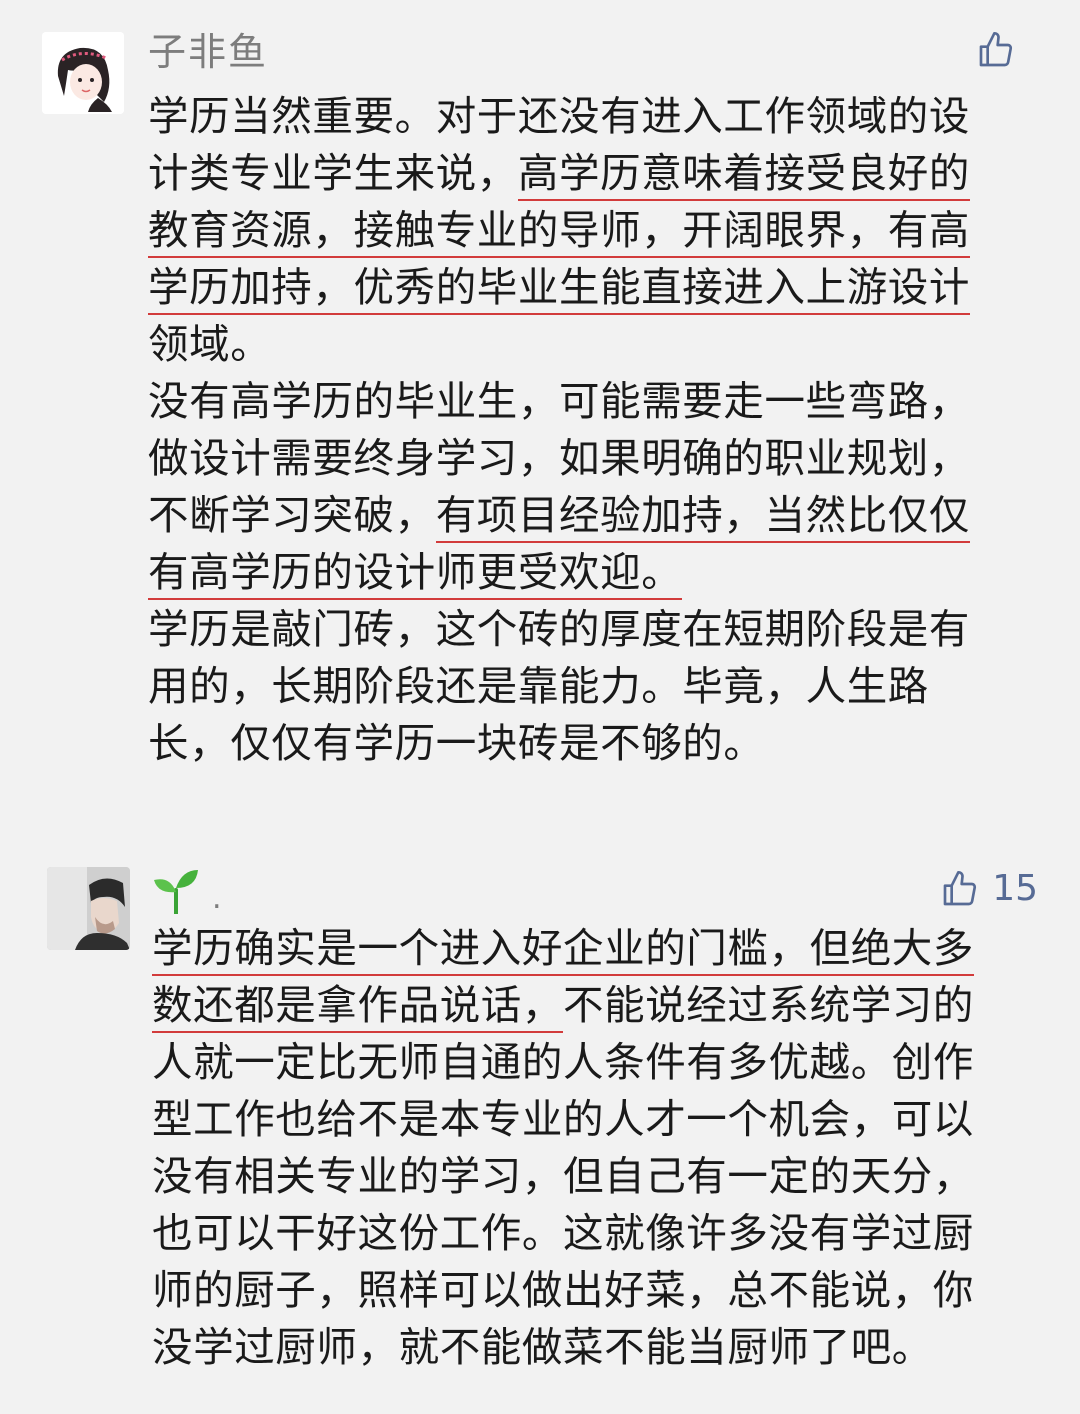  Describe the element at coordinates (744, 175) in the screenshot. I see `underlined-text: 高学历意味着接受良好的` at that location.